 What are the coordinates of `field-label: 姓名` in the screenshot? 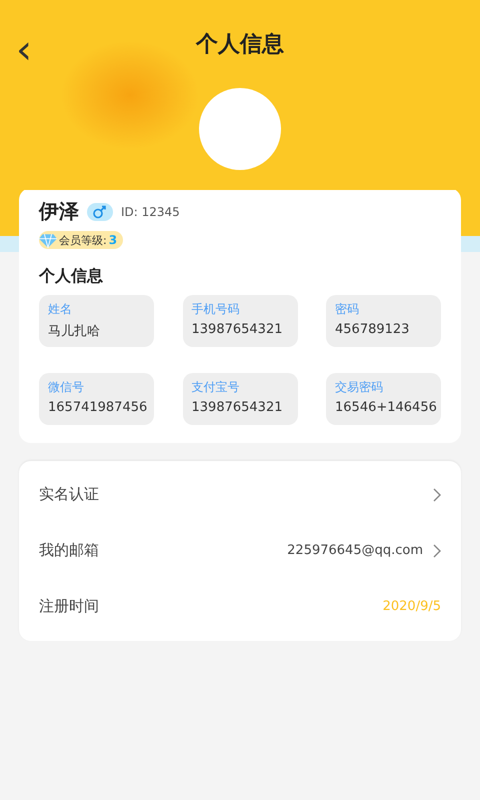 It's located at (60, 309).